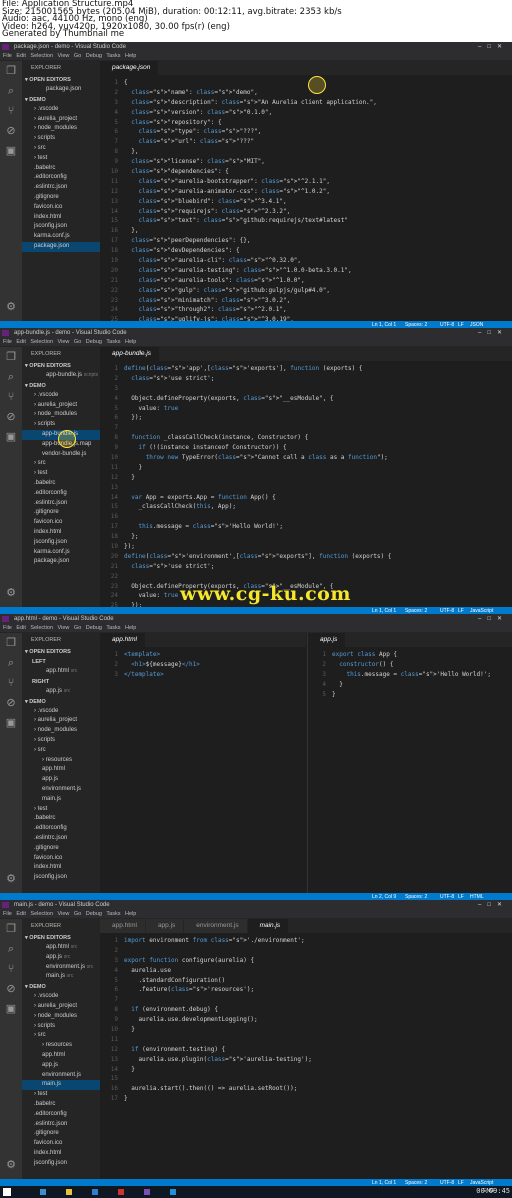  Describe the element at coordinates (61, 1027) in the screenshot. I see `tree-item: › scripts` at that location.